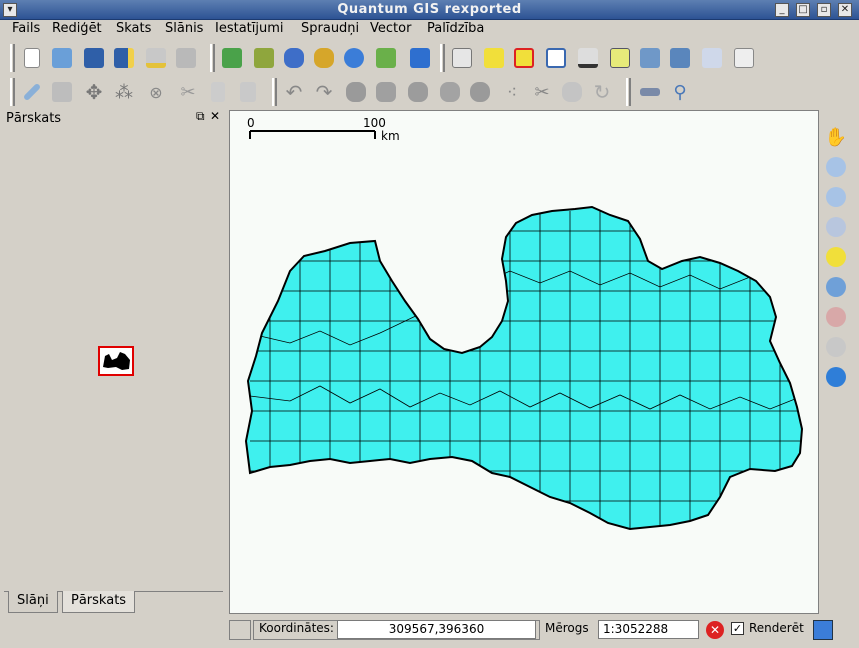 This screenshot has width=859, height=648. I want to click on add-raster-layer-icon, so click(264, 58).